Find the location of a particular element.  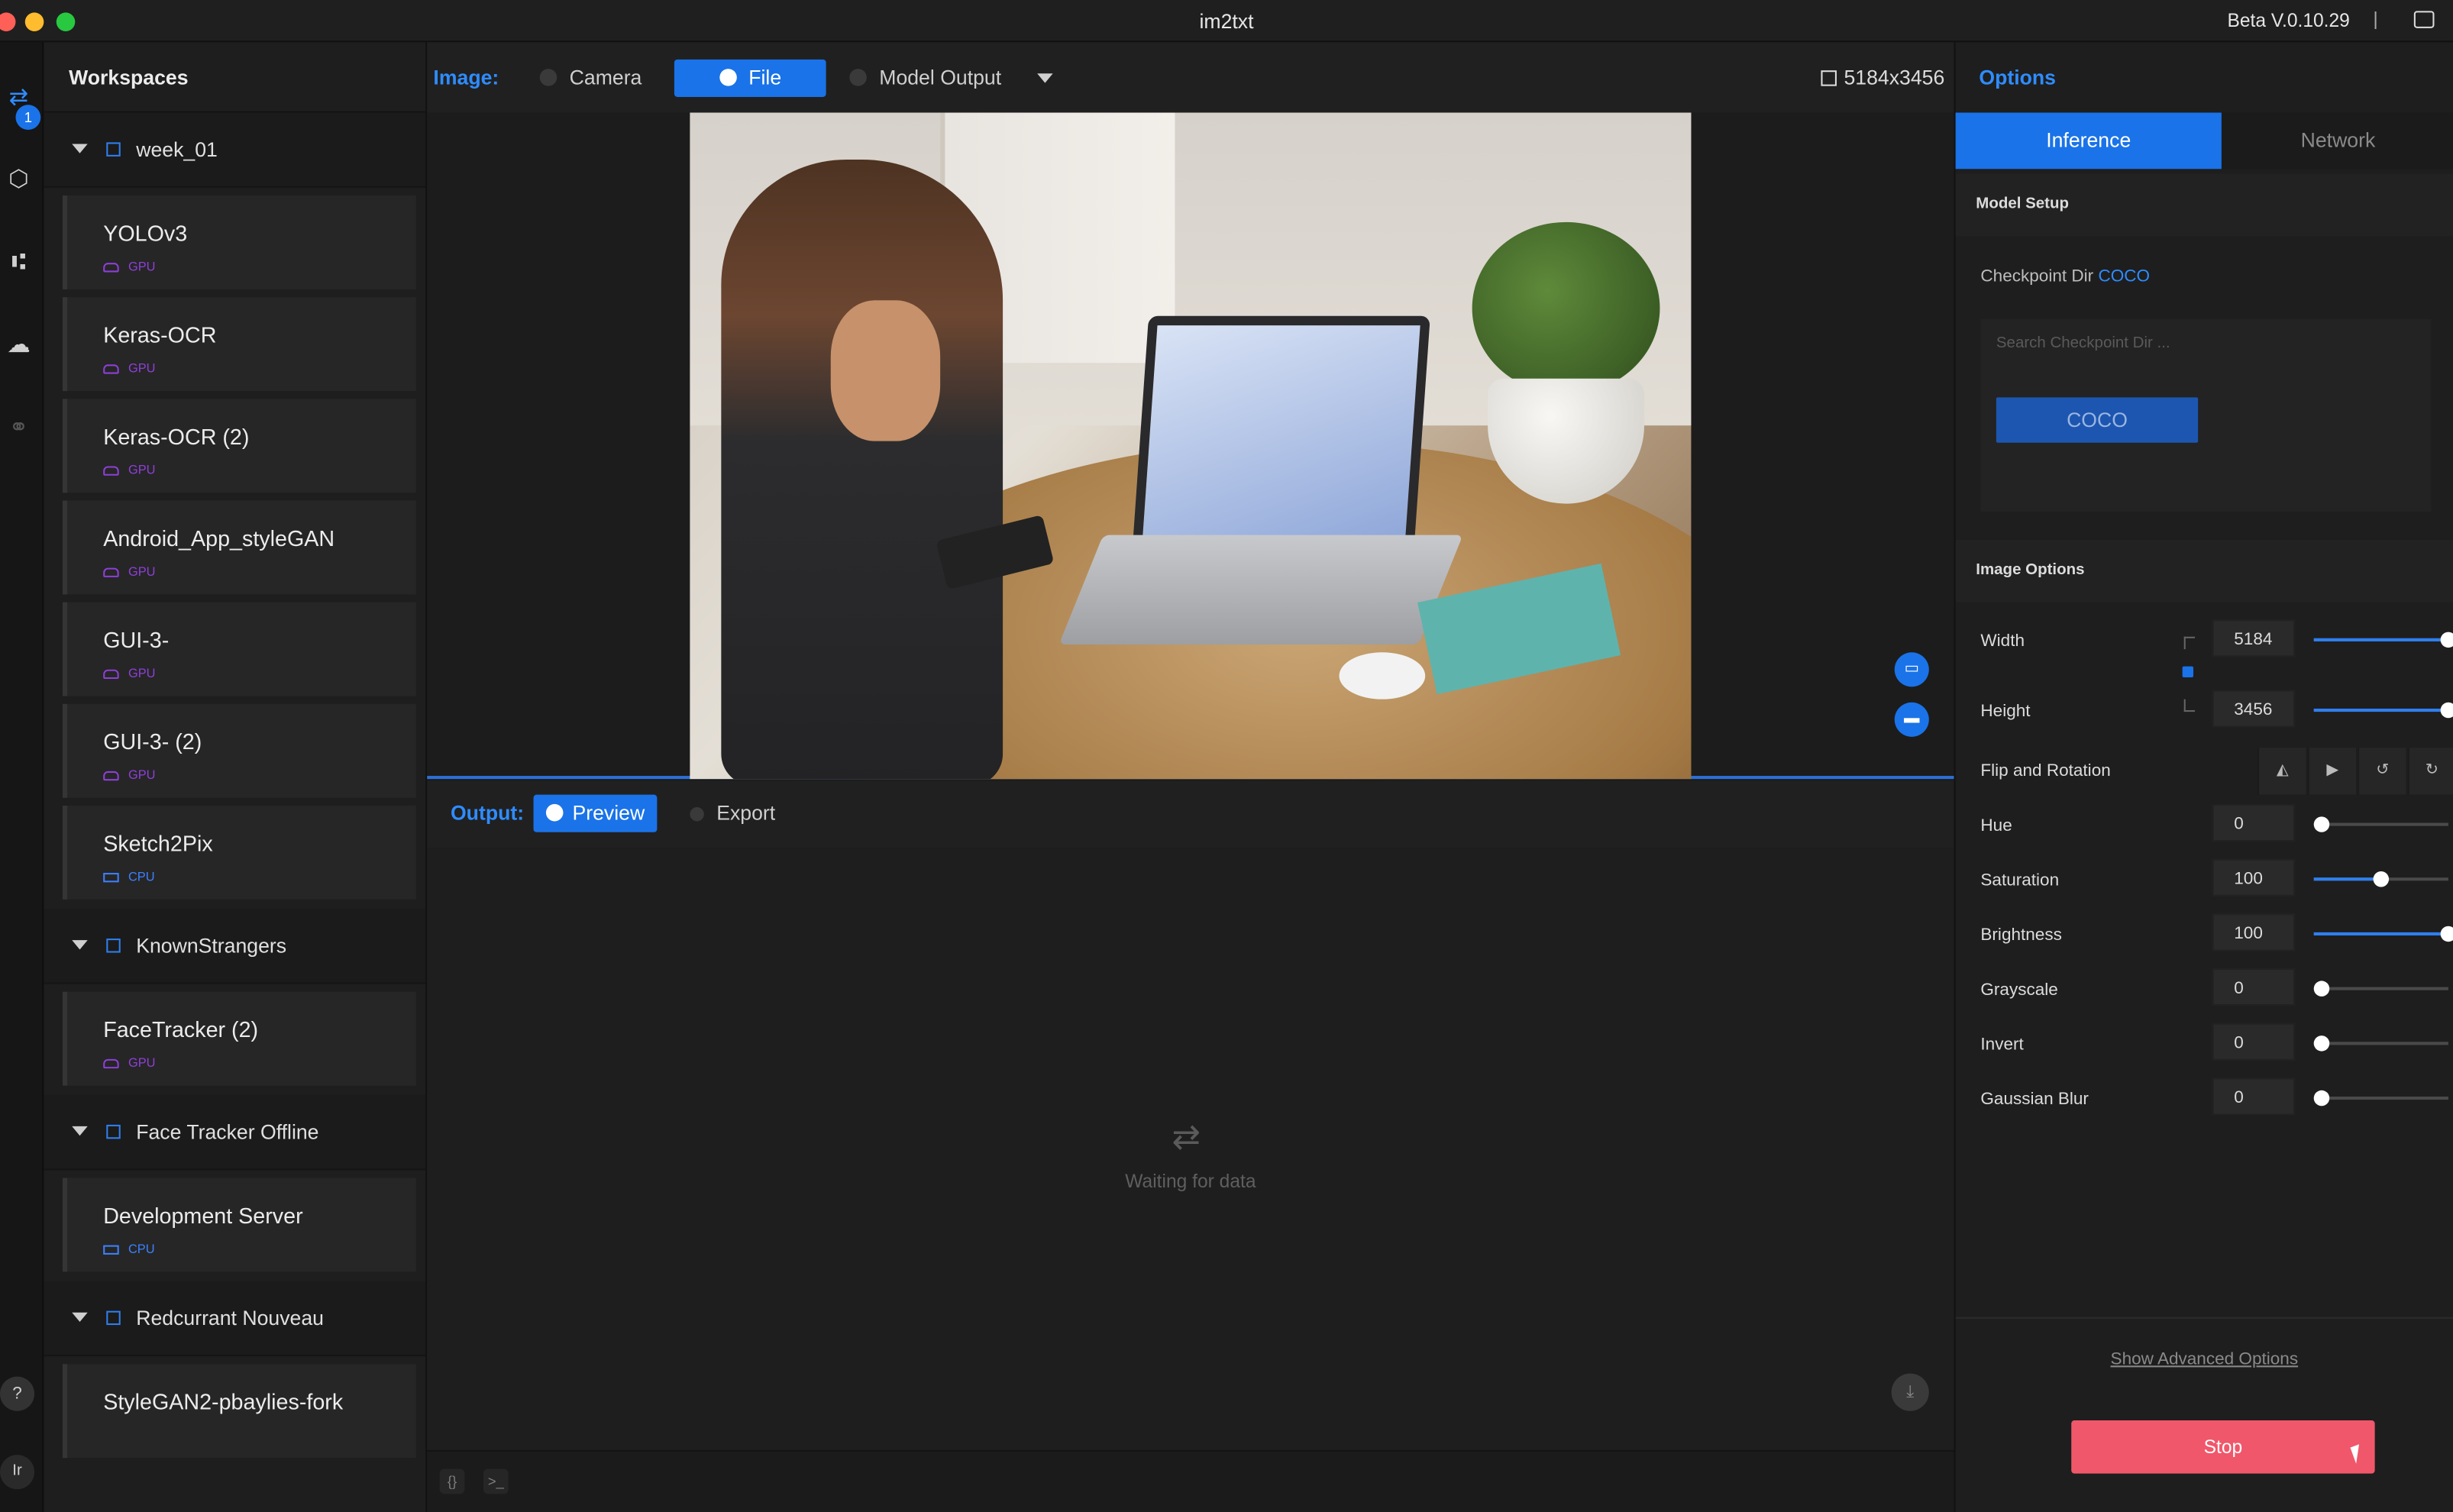

width-input: 5184 is located at coordinates (2254, 638).